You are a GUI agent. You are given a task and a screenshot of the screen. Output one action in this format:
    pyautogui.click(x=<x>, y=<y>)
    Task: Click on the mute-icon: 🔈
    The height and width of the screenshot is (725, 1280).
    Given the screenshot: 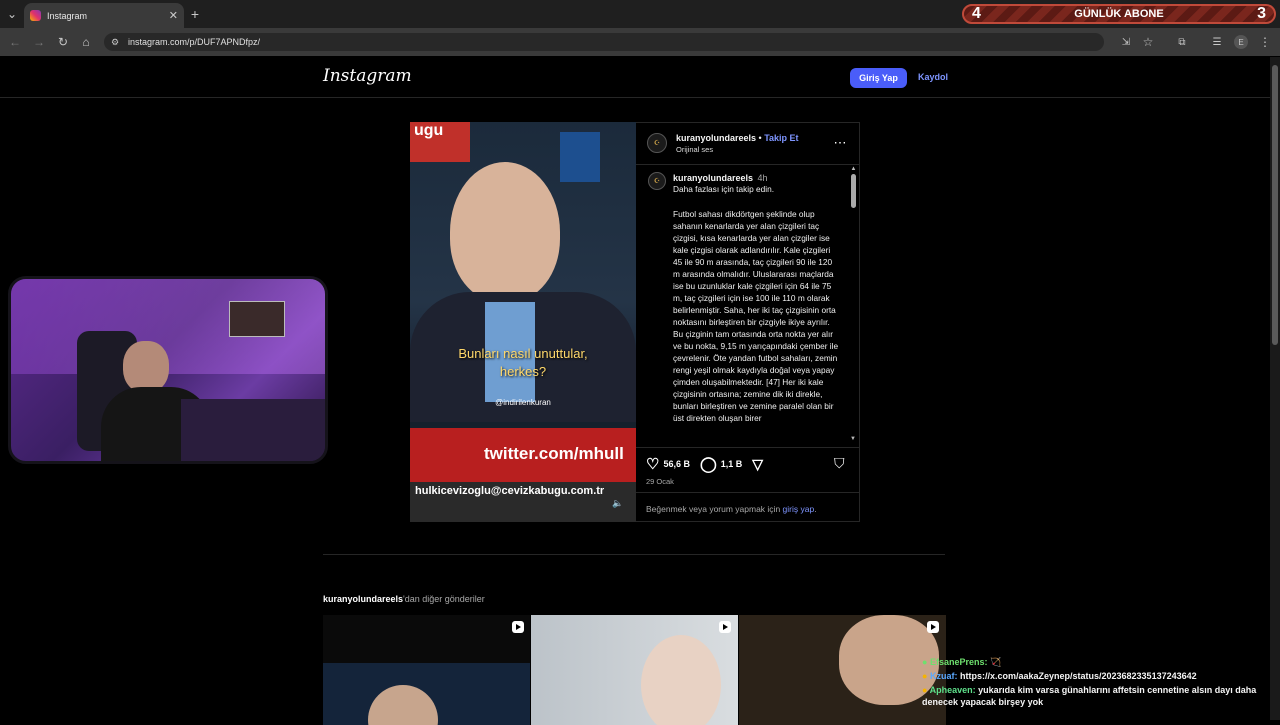 What is the action you would take?
    pyautogui.click(x=617, y=503)
    